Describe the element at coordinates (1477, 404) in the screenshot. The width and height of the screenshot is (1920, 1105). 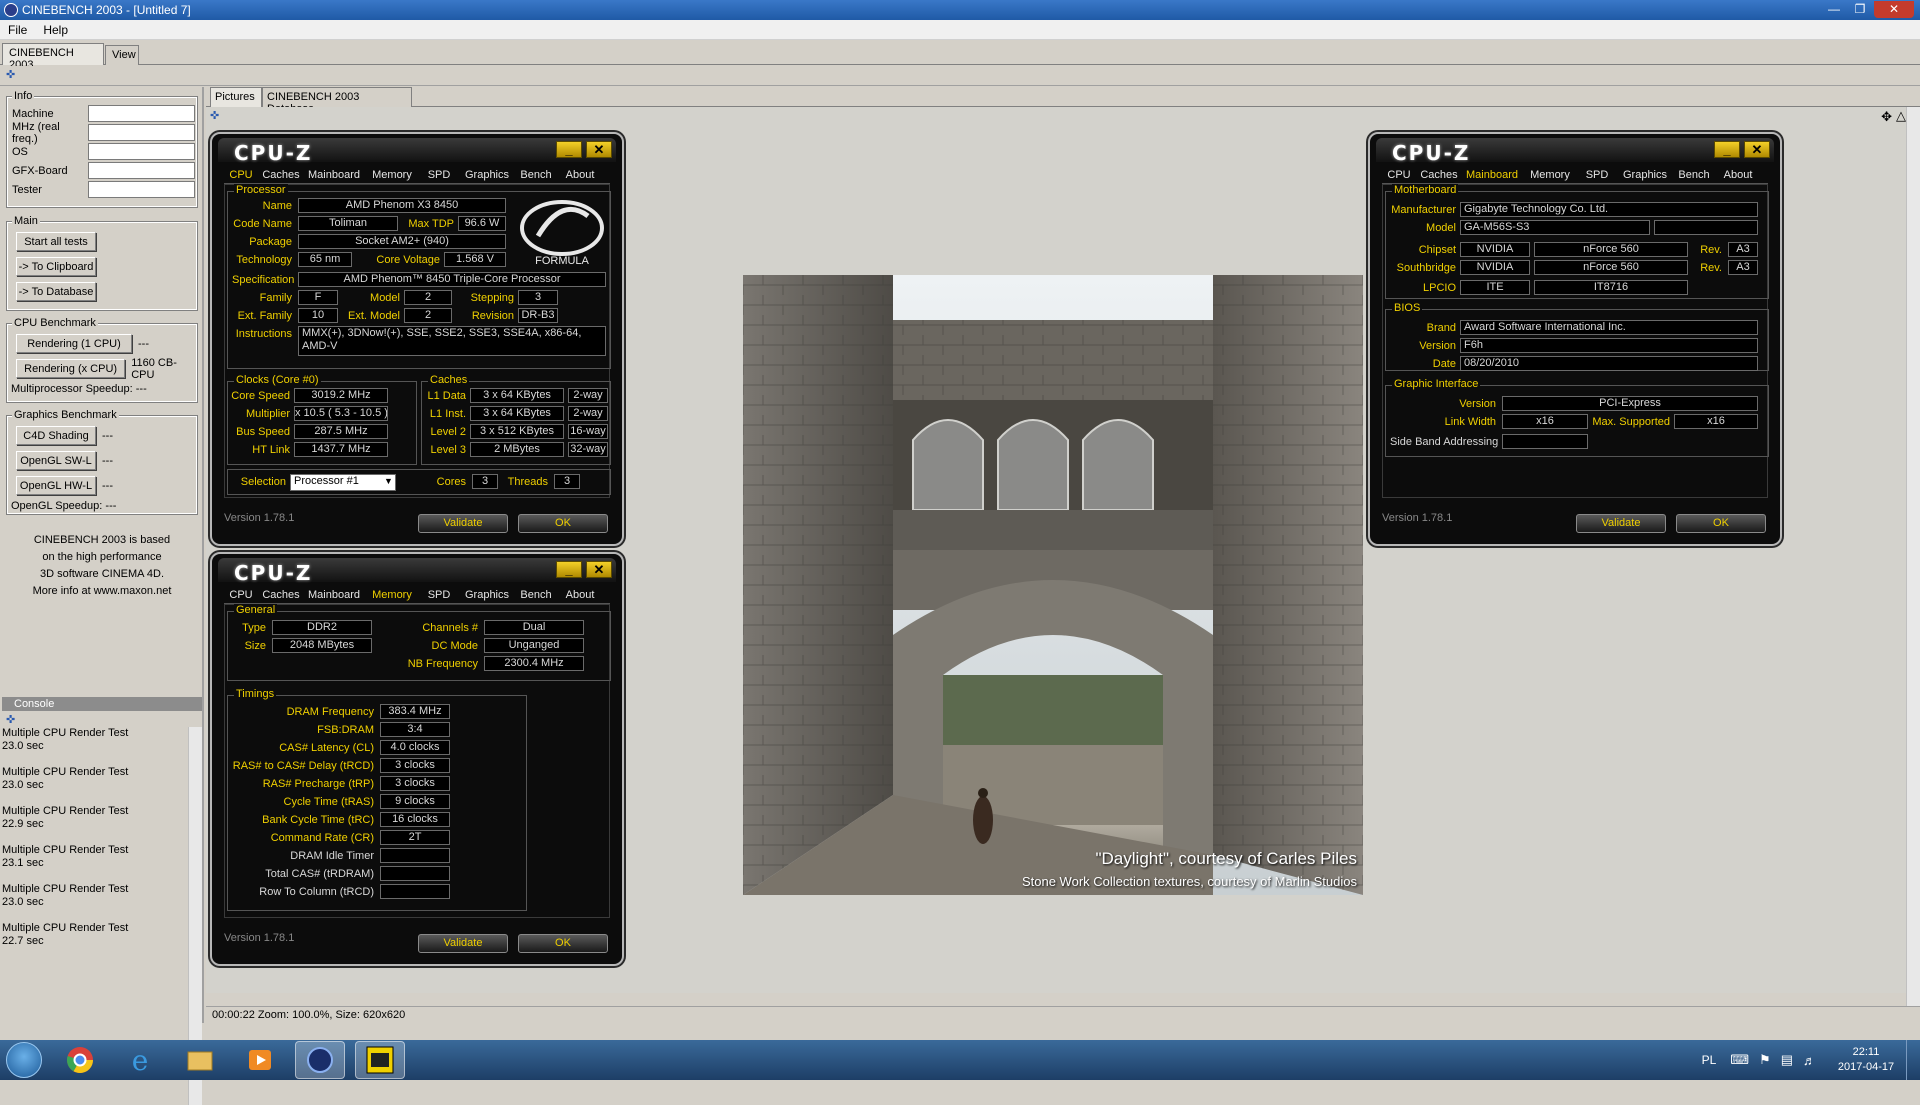
I see `gi-version-label: Version` at that location.